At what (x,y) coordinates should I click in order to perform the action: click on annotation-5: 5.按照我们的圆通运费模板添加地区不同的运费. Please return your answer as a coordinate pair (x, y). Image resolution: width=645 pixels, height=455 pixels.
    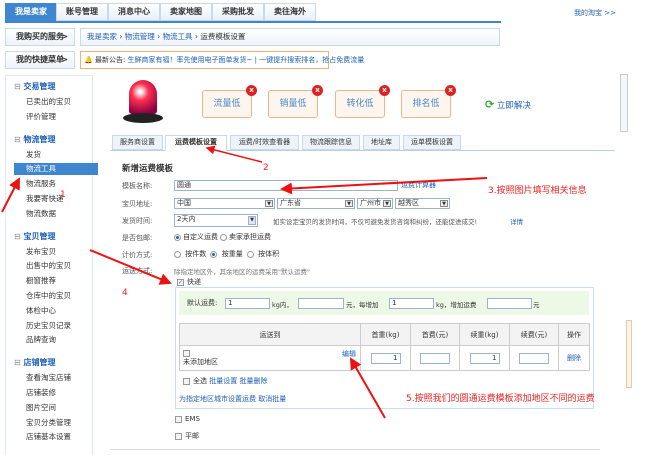
    Looking at the image, I should click on (500, 399).